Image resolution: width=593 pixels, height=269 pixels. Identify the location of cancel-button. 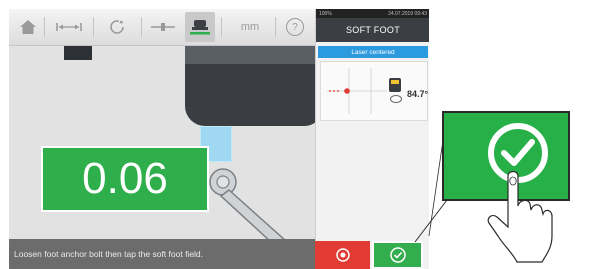
(342, 255).